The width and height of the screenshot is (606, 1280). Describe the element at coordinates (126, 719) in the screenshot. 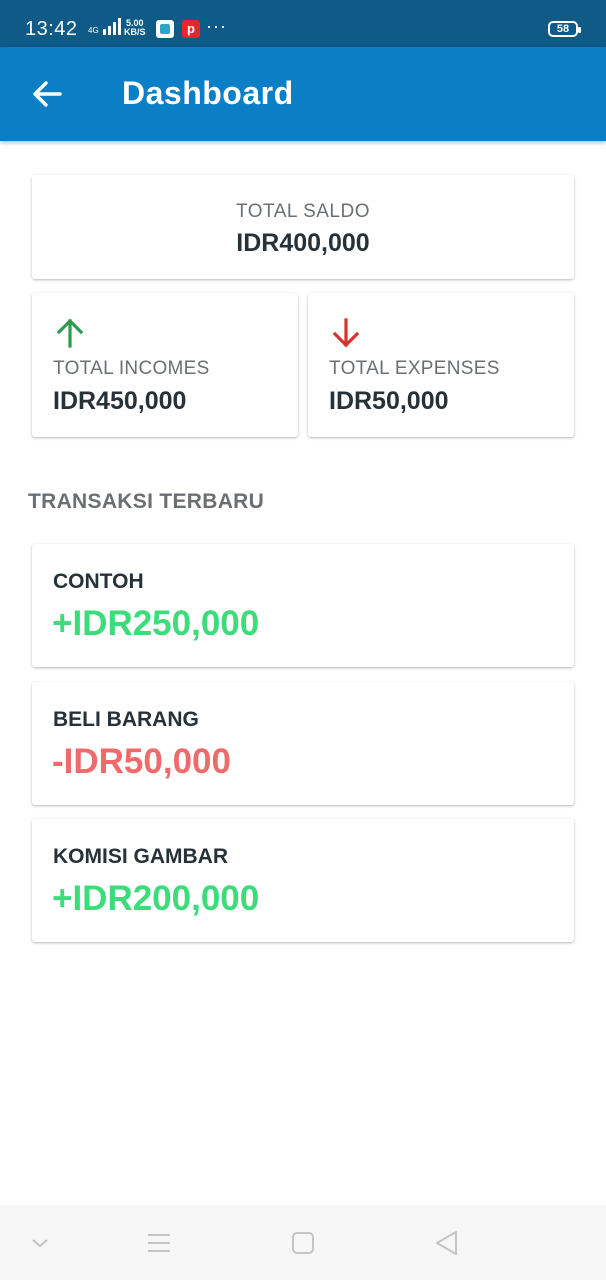

I see `transaction-name: BELI BARANG` at that location.